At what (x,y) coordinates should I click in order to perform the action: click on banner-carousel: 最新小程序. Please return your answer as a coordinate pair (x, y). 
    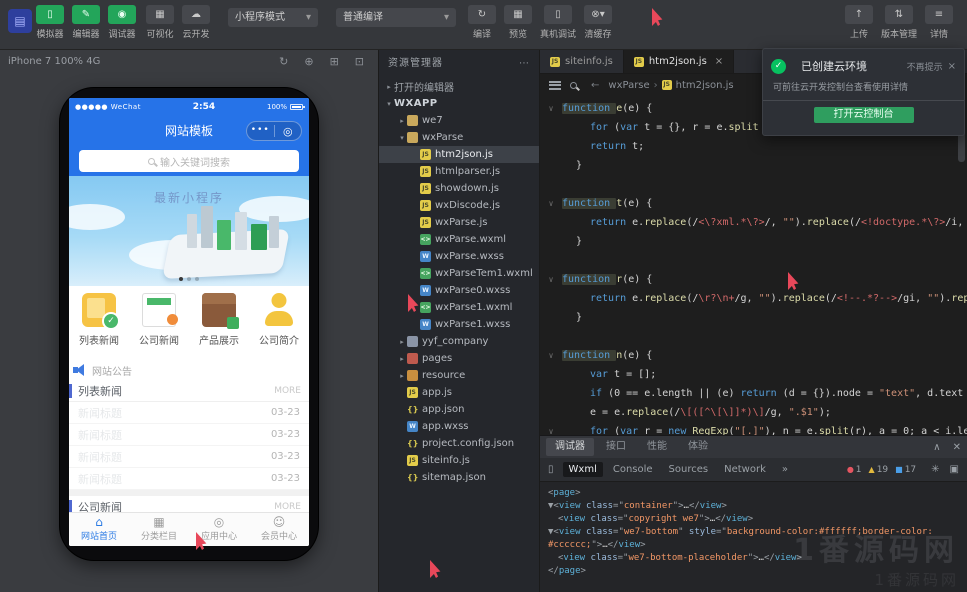
    Looking at the image, I should click on (189, 231).